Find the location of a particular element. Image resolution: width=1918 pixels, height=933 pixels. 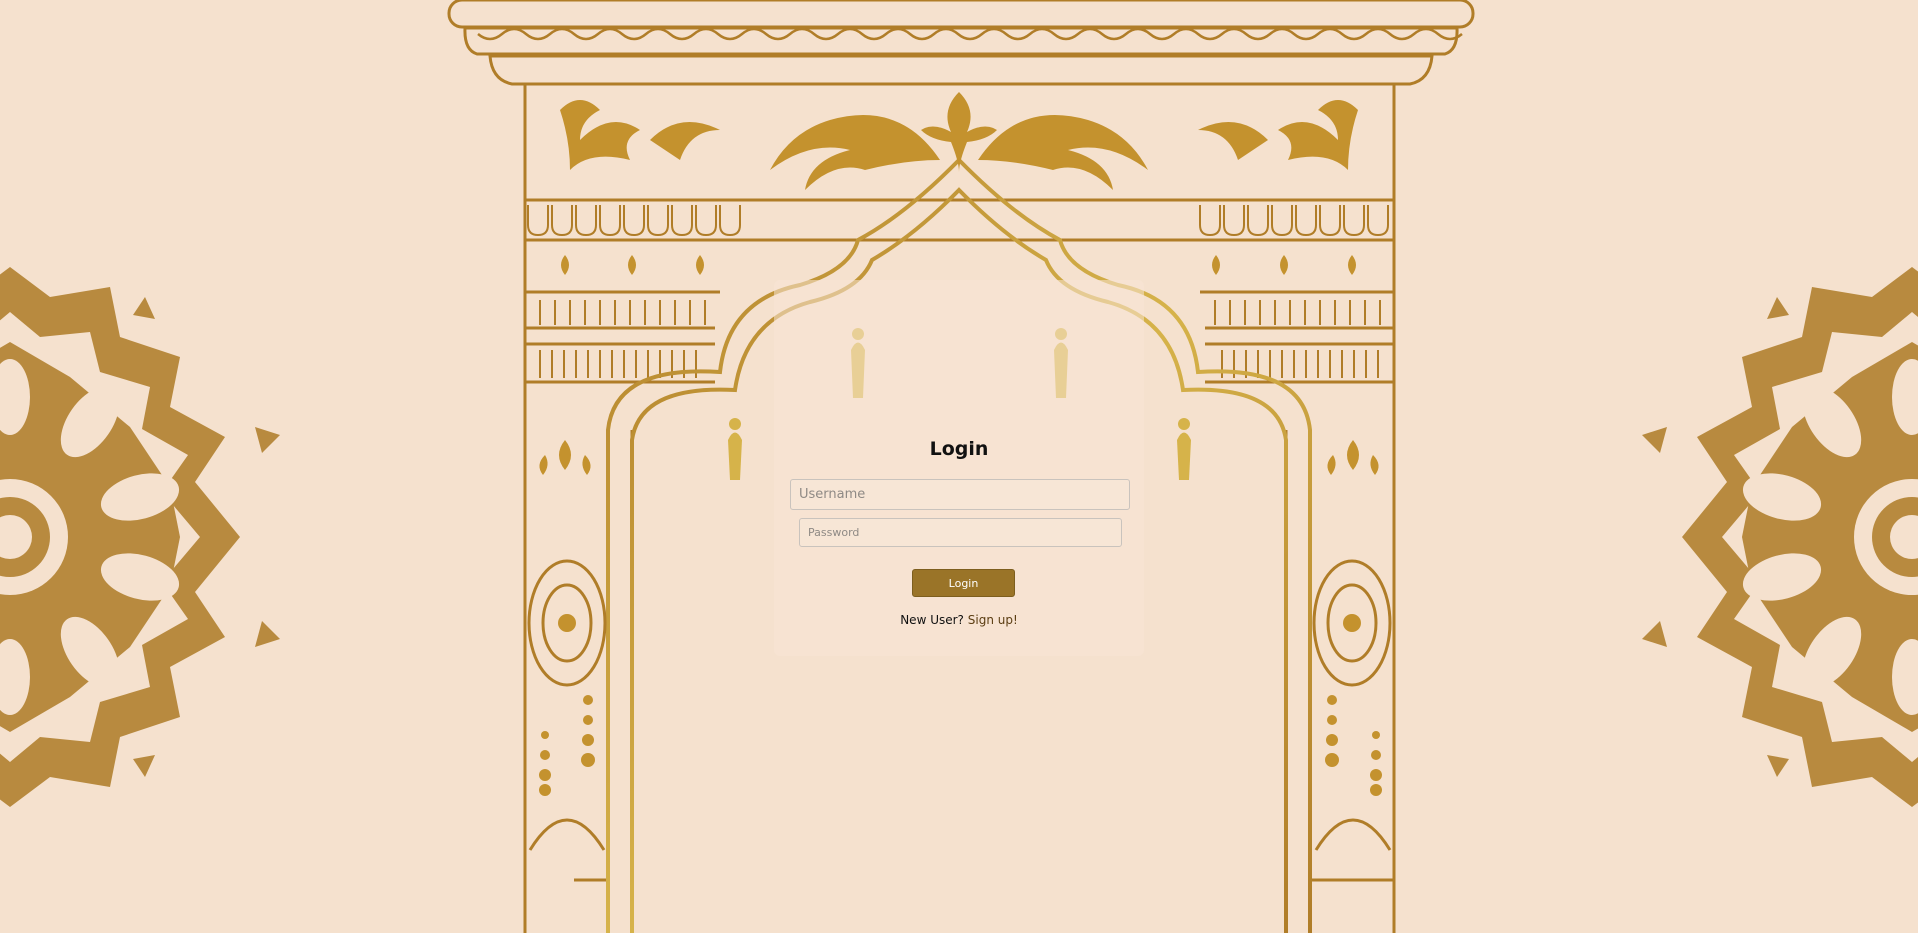

new-user-text: New User? is located at coordinates (932, 620).